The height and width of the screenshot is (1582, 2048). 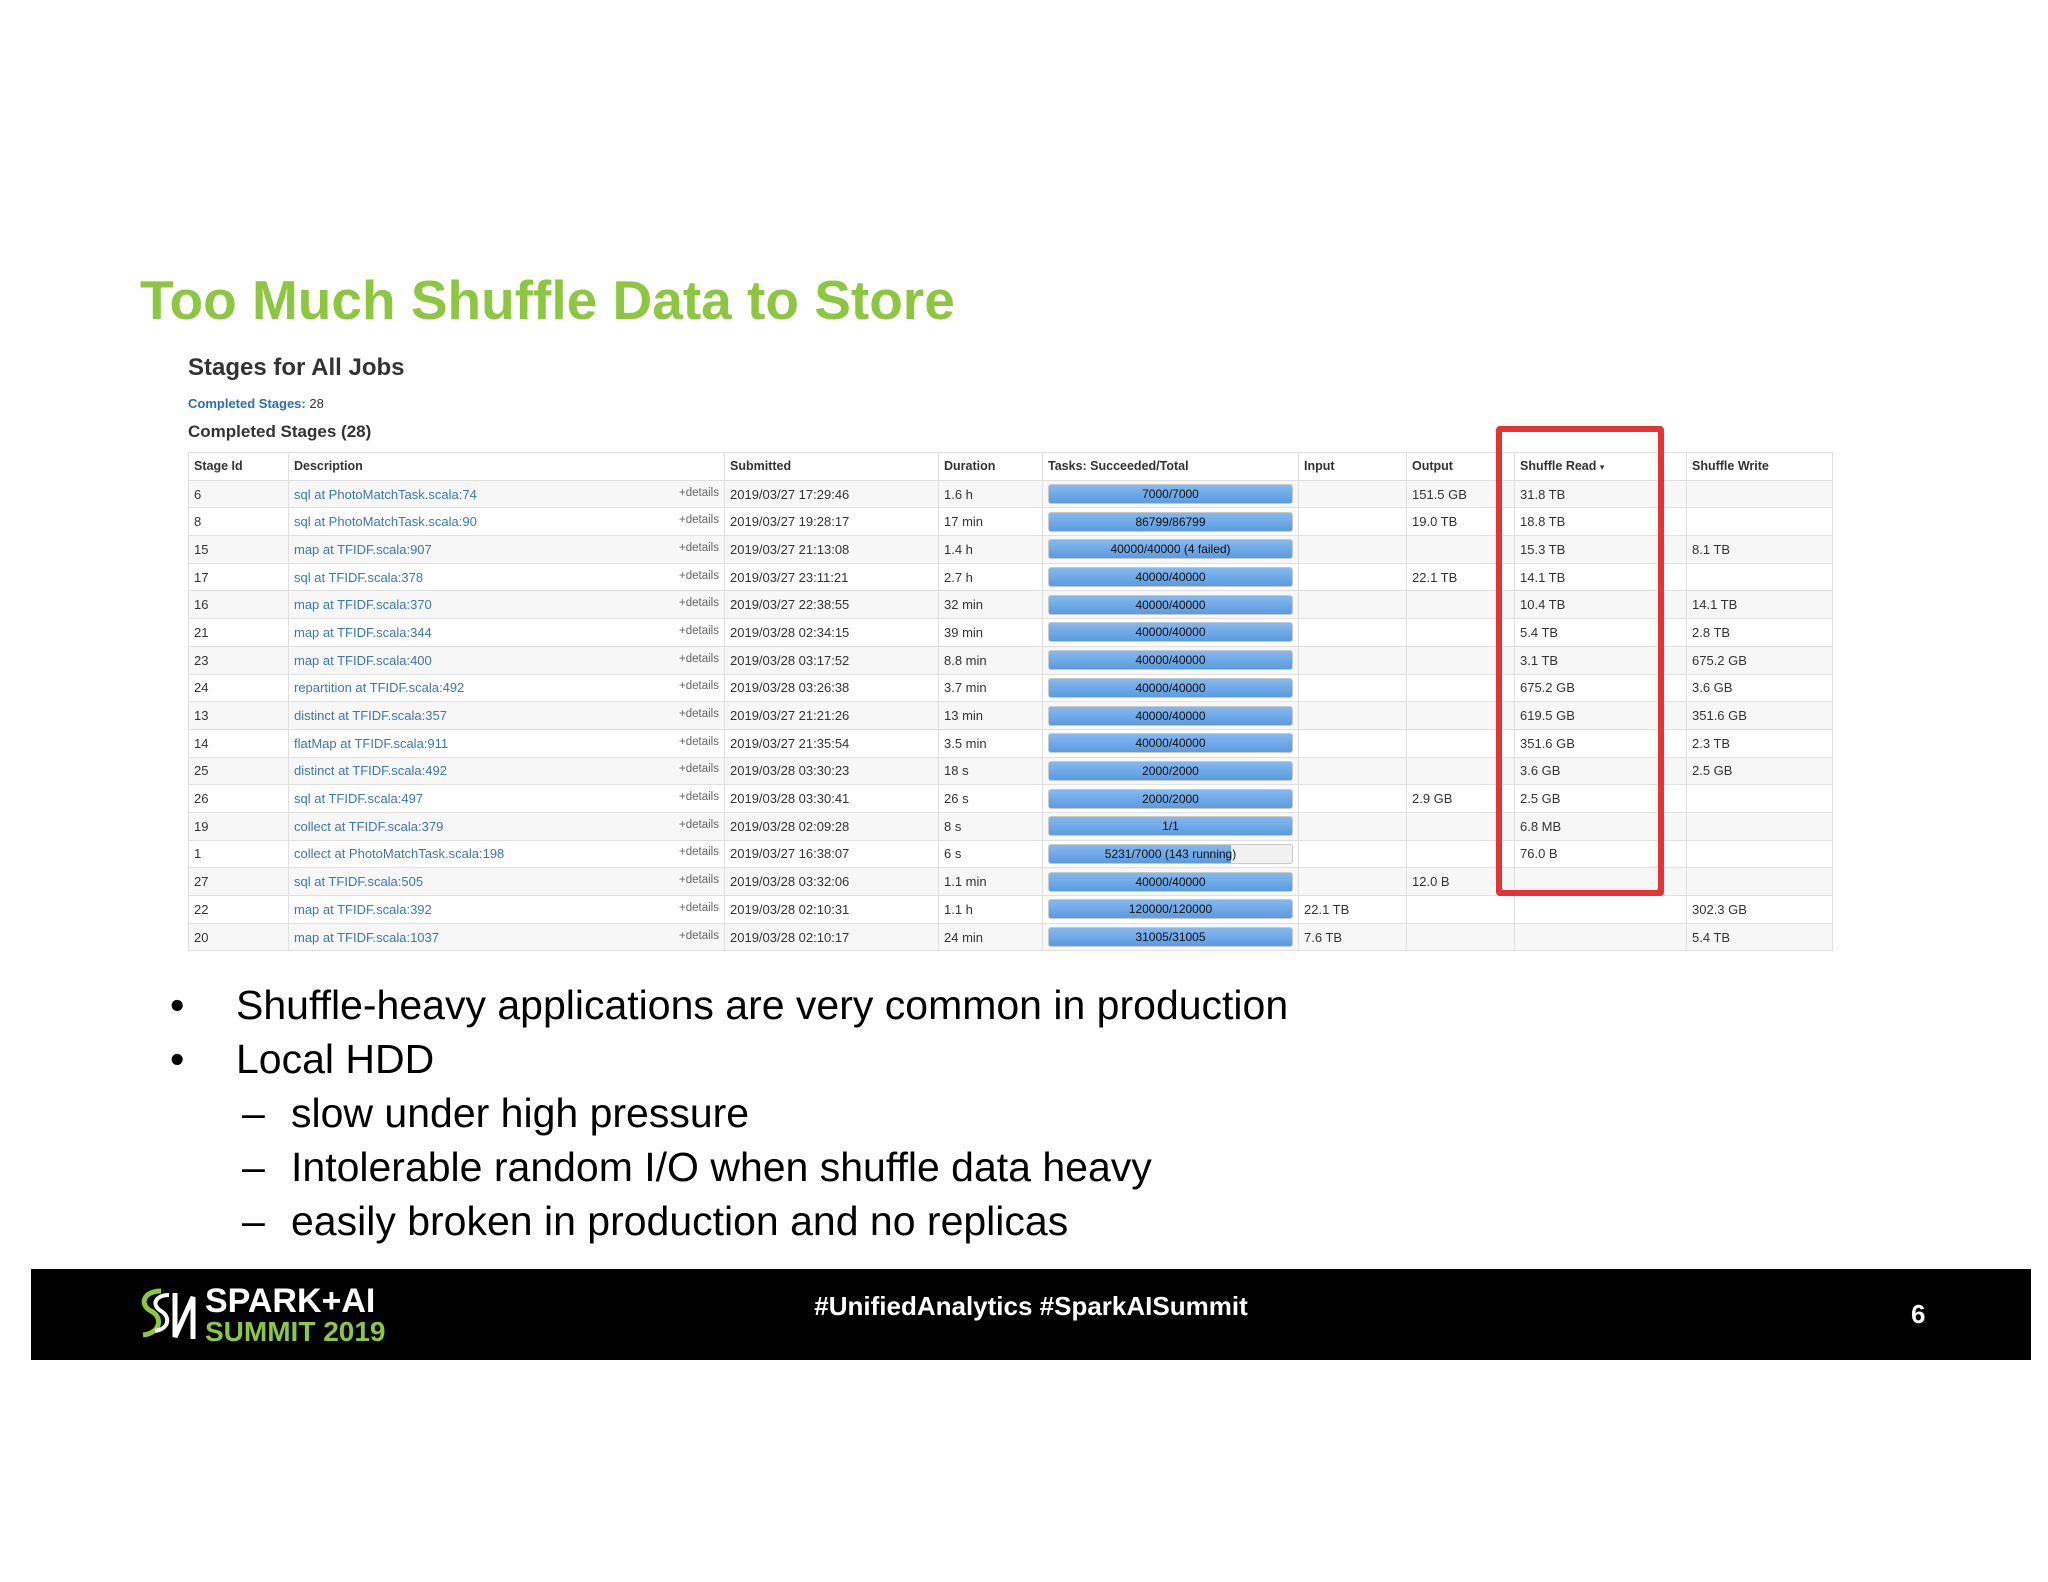 I want to click on cell-duration: 26 s, so click(x=990, y=798).